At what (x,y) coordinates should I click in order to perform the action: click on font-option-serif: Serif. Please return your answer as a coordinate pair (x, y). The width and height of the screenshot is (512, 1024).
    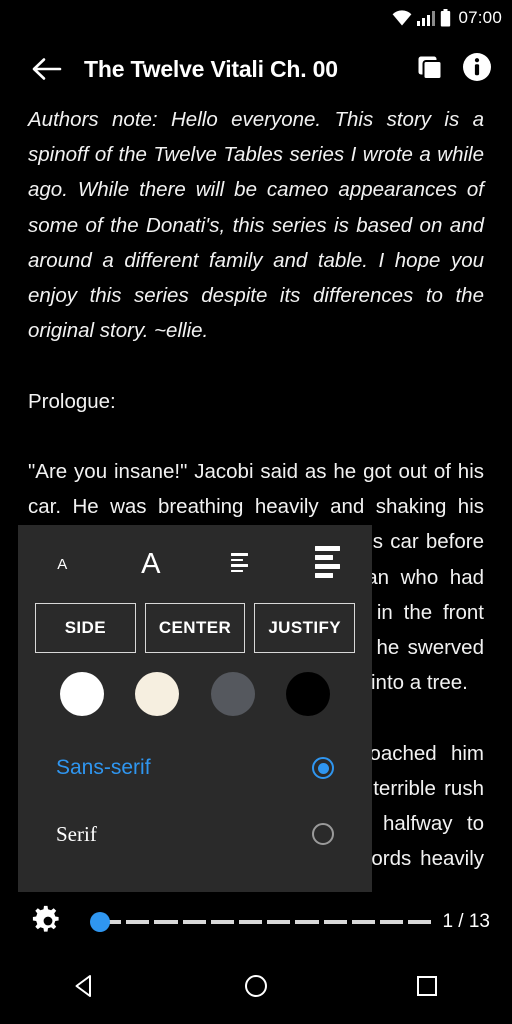
    Looking at the image, I should click on (195, 834).